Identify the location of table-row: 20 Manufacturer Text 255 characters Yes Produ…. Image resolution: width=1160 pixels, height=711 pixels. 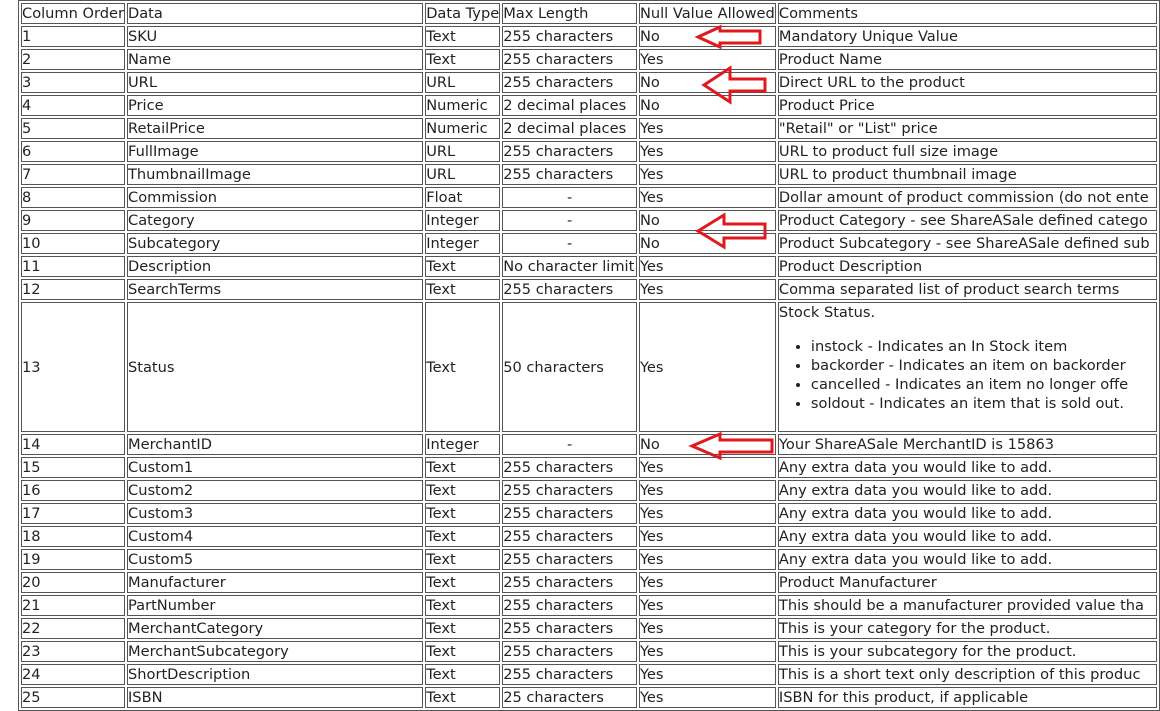
(589, 582).